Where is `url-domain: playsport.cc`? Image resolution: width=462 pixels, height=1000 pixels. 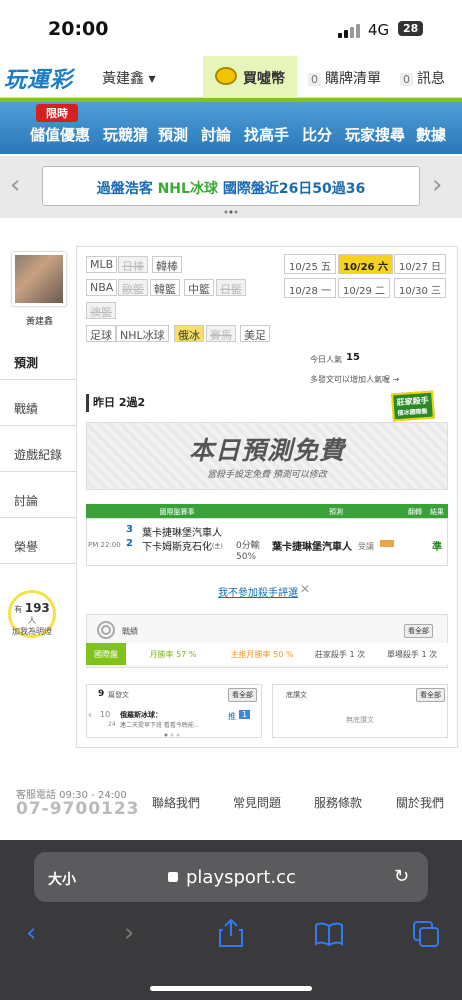 url-domain: playsport.cc is located at coordinates (241, 877).